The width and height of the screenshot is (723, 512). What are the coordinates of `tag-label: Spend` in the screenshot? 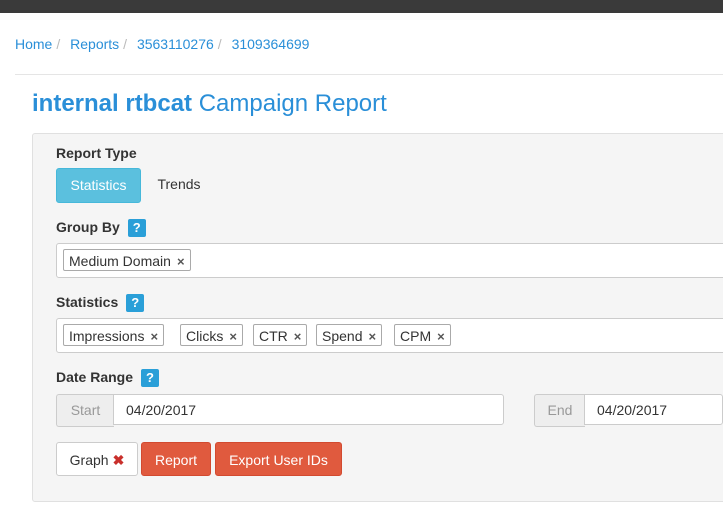 It's located at (342, 336).